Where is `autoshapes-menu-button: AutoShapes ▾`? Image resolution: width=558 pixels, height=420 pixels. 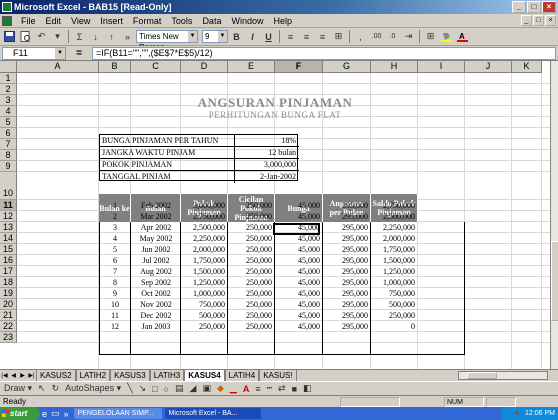 autoshapes-menu-button: AutoShapes ▾ is located at coordinates (93, 388).